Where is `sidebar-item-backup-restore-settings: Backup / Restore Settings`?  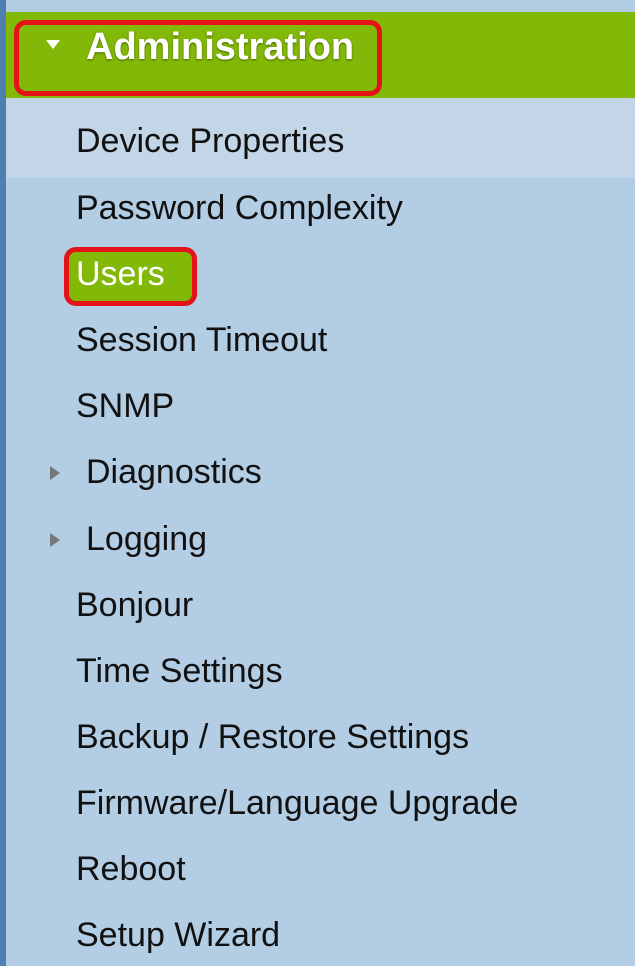
sidebar-item-backup-restore-settings: Backup / Restore Settings is located at coordinates (272, 737).